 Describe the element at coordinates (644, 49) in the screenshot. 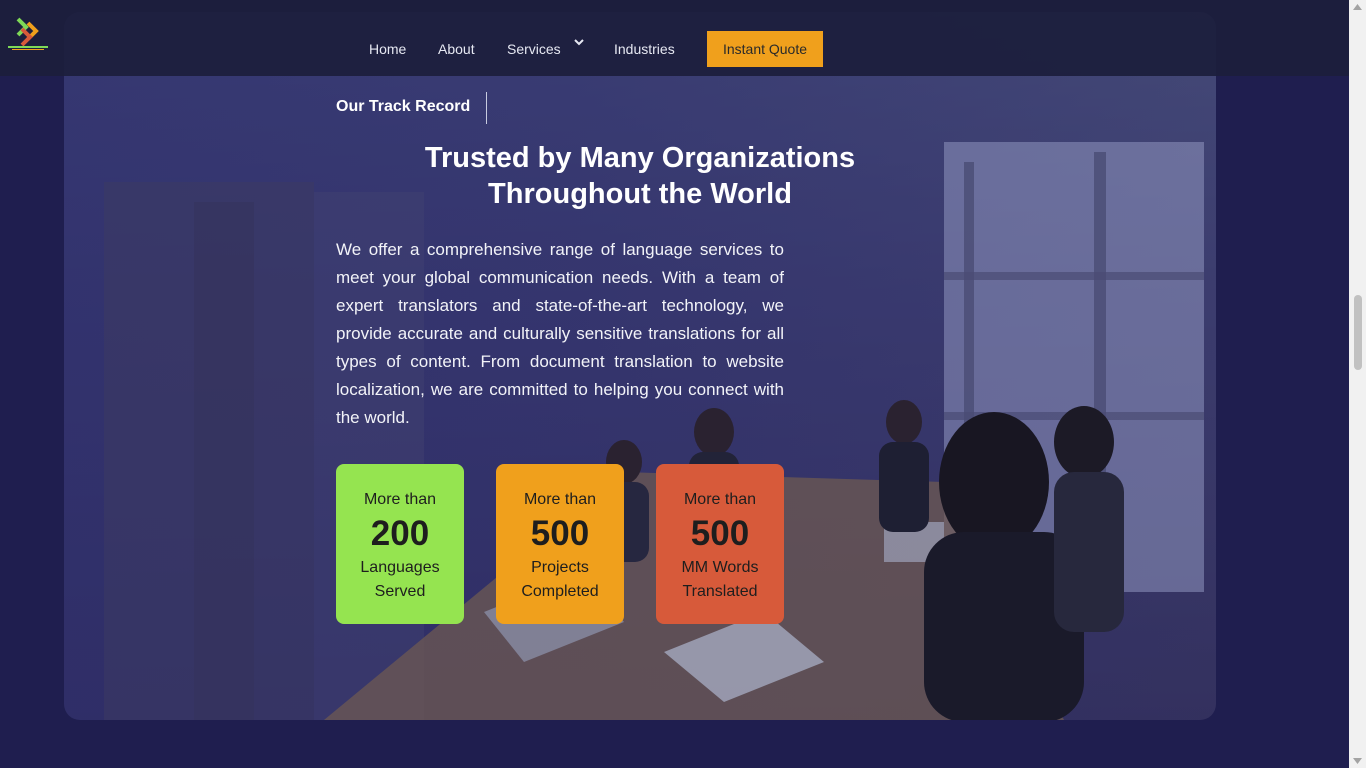

I see `nav-industries-link: Industries` at that location.